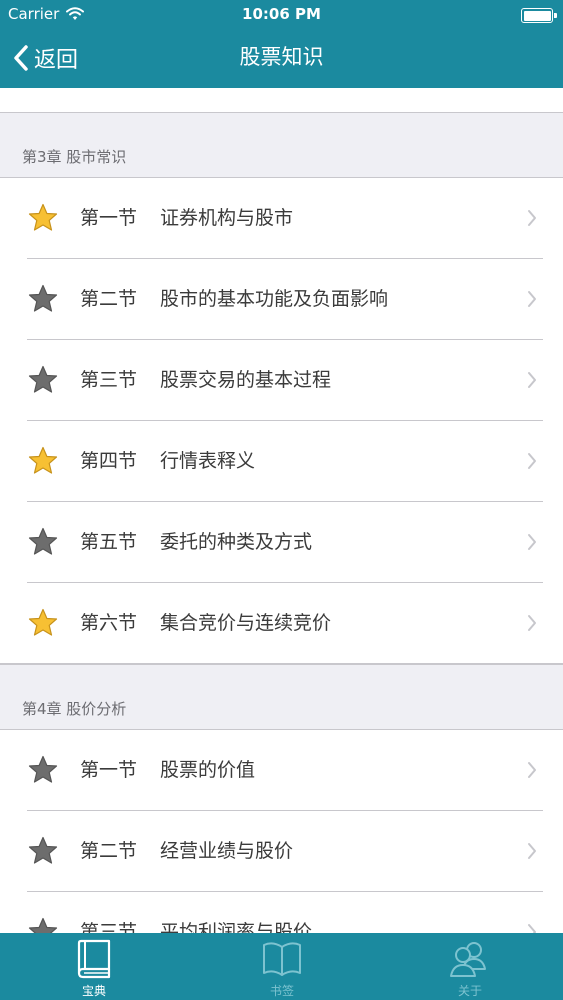 This screenshot has height=1000, width=563. What do you see at coordinates (109, 623) in the screenshot?
I see `section-number: 第六节` at bounding box center [109, 623].